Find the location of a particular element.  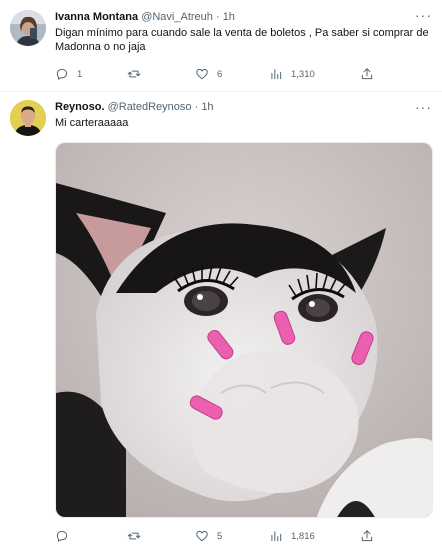

like-count: 6 is located at coordinates (220, 74).